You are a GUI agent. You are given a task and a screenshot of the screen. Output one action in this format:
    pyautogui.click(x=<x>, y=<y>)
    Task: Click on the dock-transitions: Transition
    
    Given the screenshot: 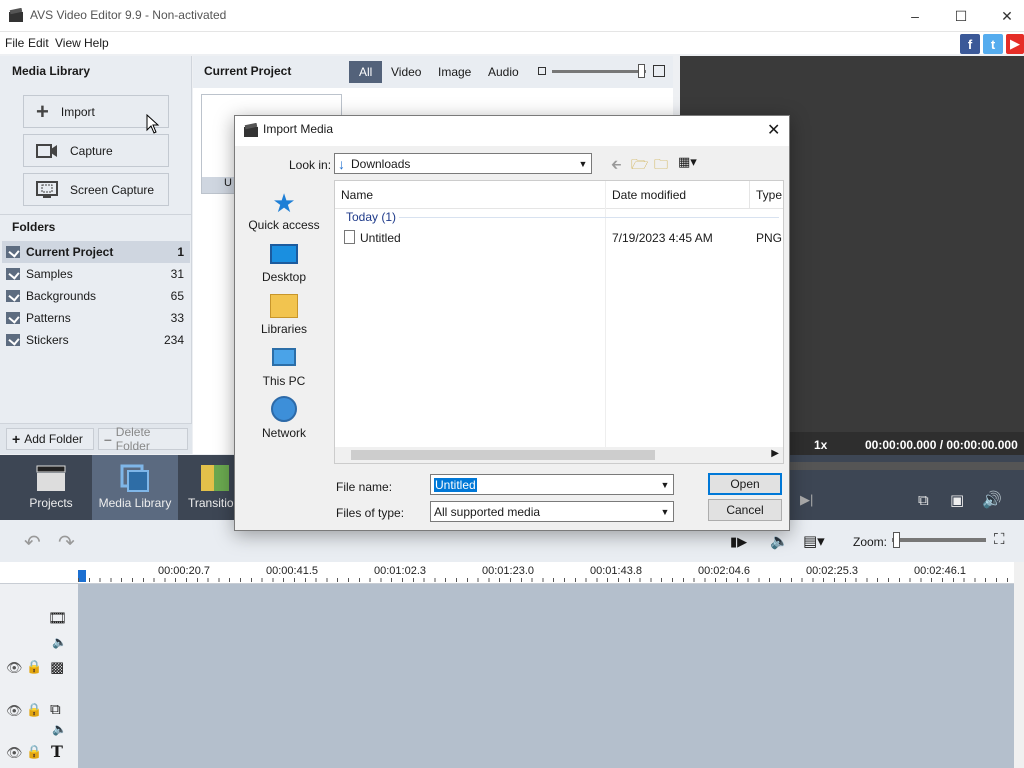 What is the action you would take?
    pyautogui.click(x=211, y=487)
    